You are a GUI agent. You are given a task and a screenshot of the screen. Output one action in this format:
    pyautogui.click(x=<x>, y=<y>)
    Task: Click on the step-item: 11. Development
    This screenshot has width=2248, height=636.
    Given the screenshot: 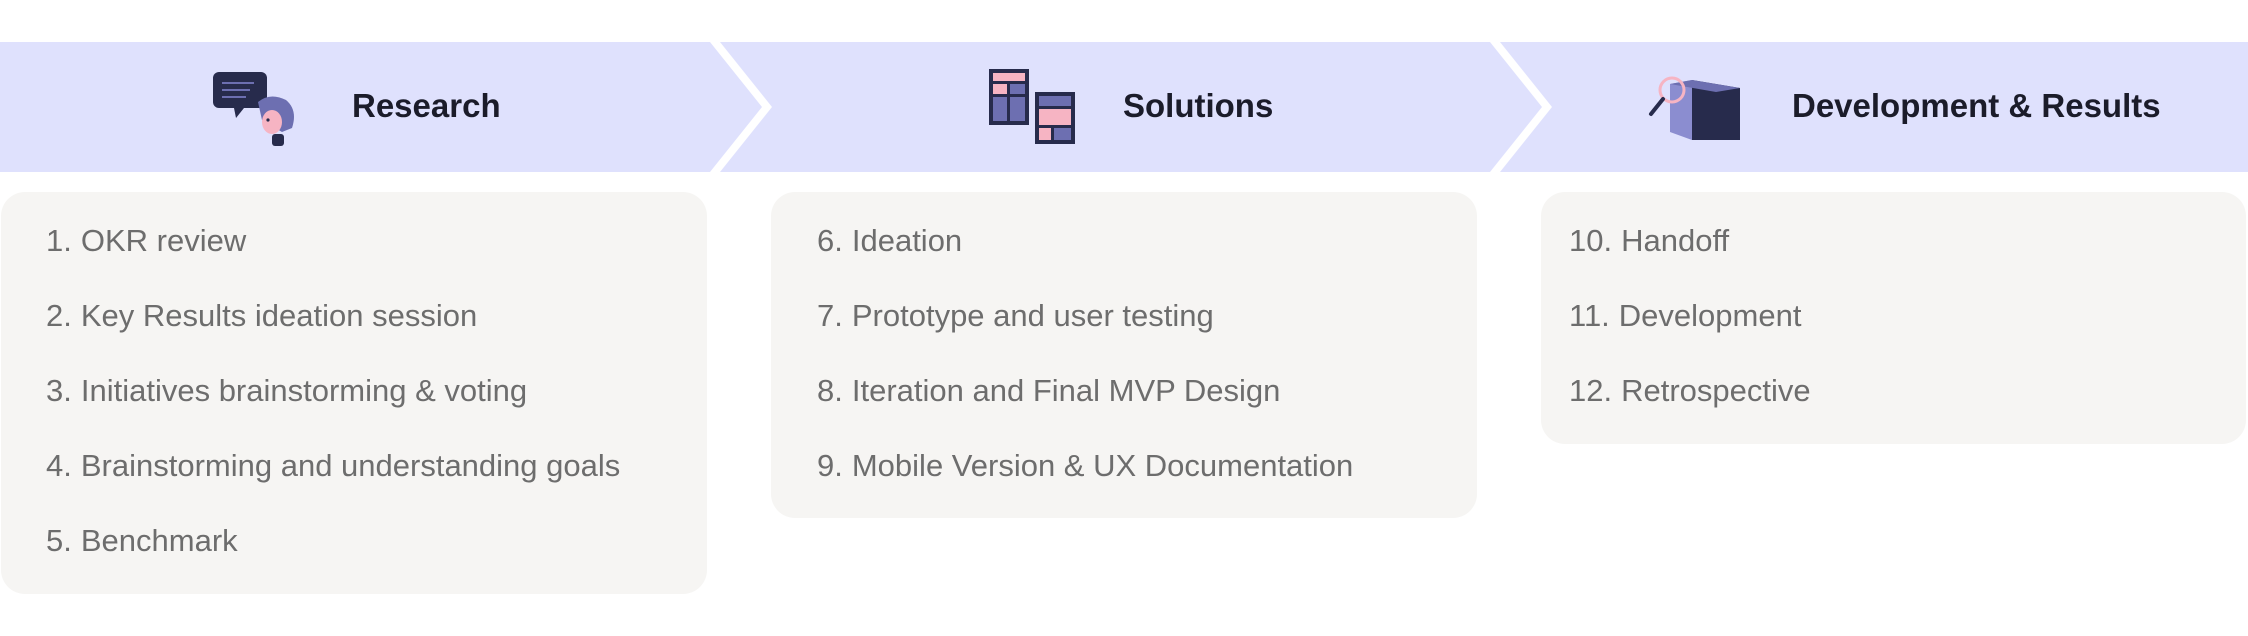 What is the action you would take?
    pyautogui.click(x=1685, y=316)
    